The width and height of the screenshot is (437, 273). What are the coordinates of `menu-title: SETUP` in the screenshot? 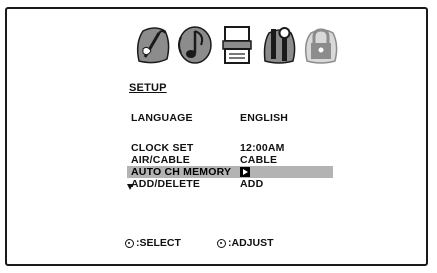 It's located at (148, 88).